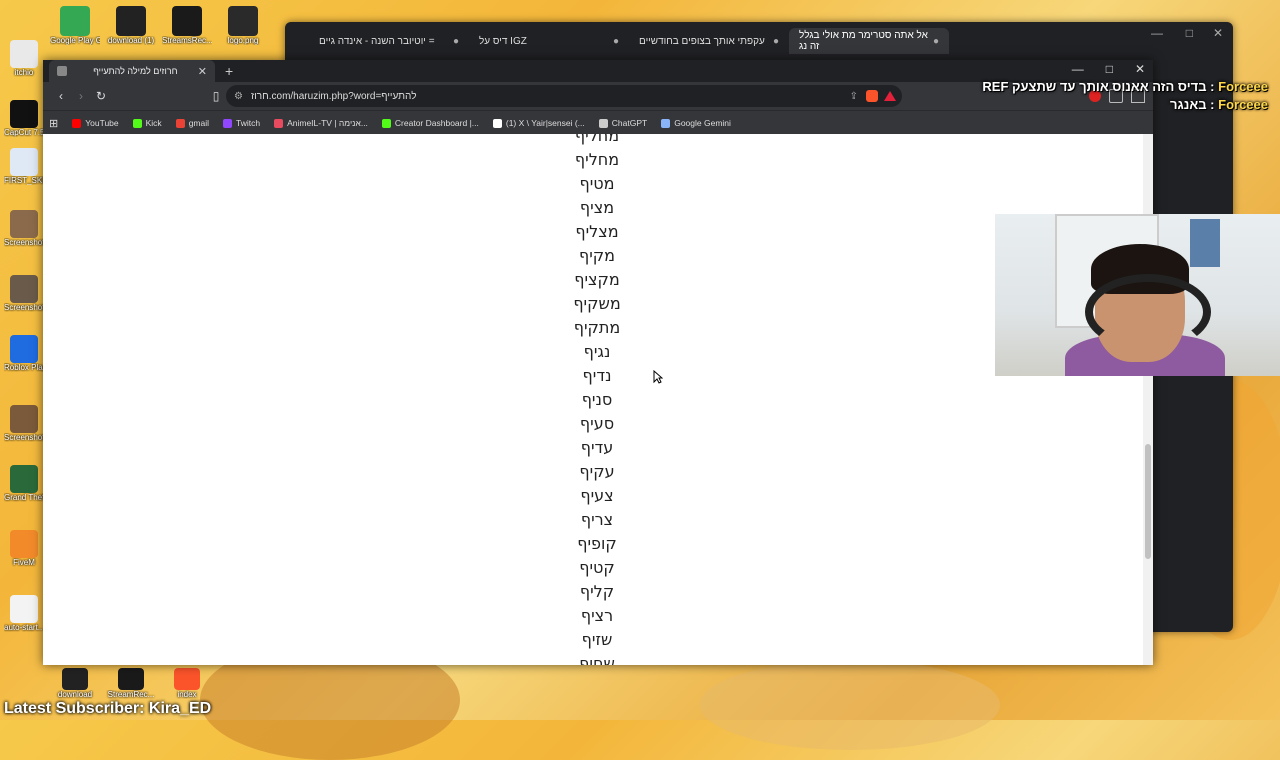  I want to click on rhyme-word: צריף, so click(597, 520).